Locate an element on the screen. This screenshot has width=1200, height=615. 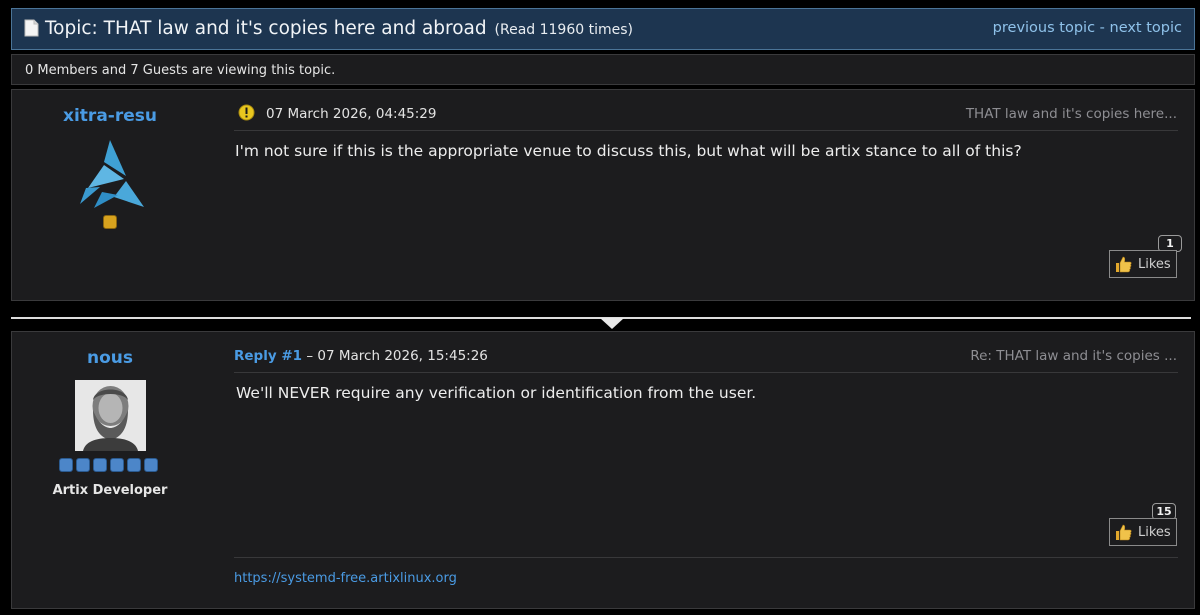
document-icon is located at coordinates (31, 28).